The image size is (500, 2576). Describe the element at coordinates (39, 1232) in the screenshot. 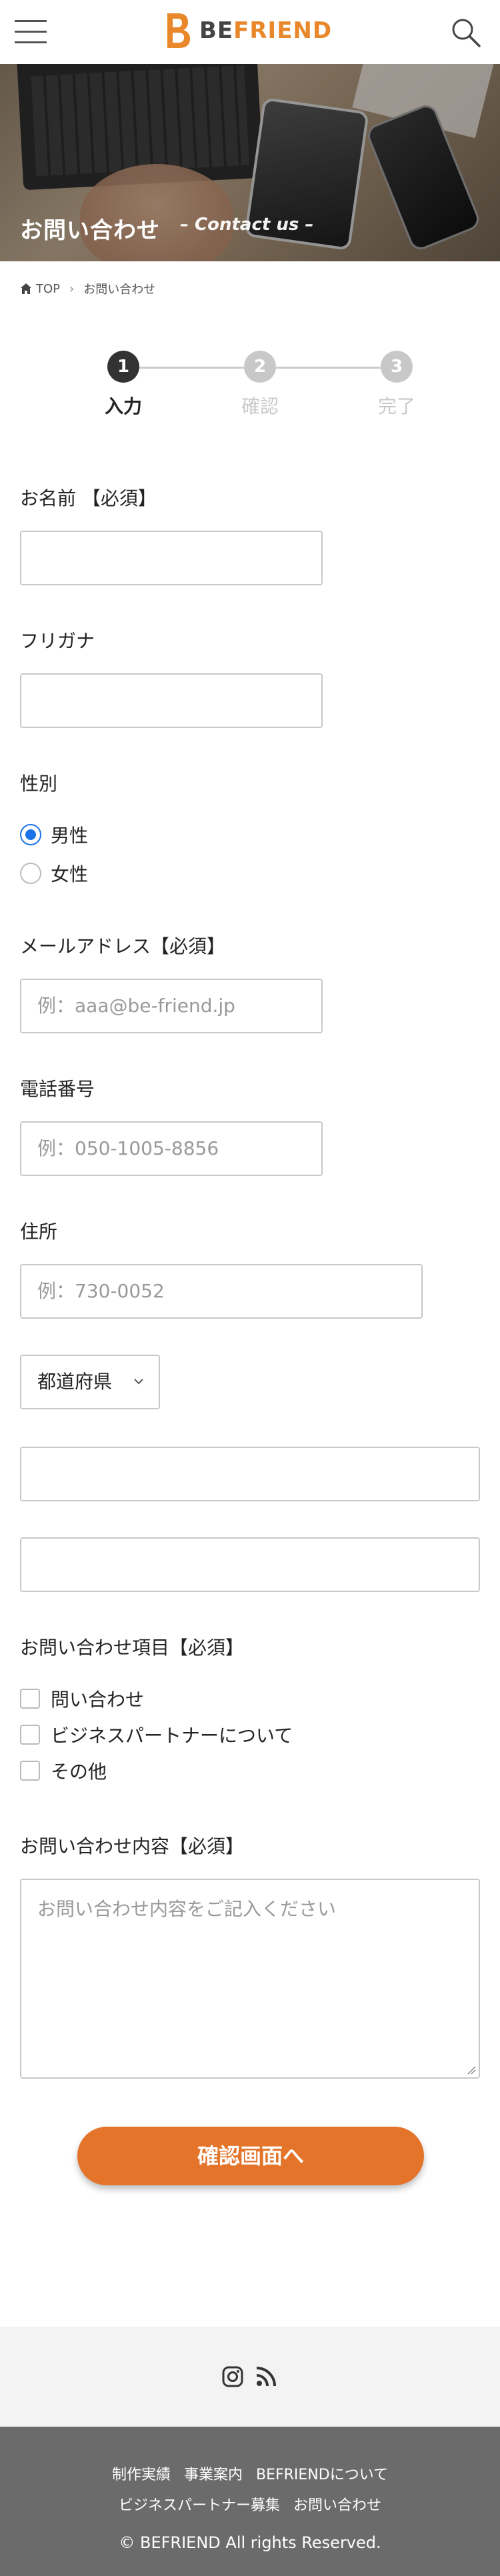

I see `address-label: 住所` at that location.